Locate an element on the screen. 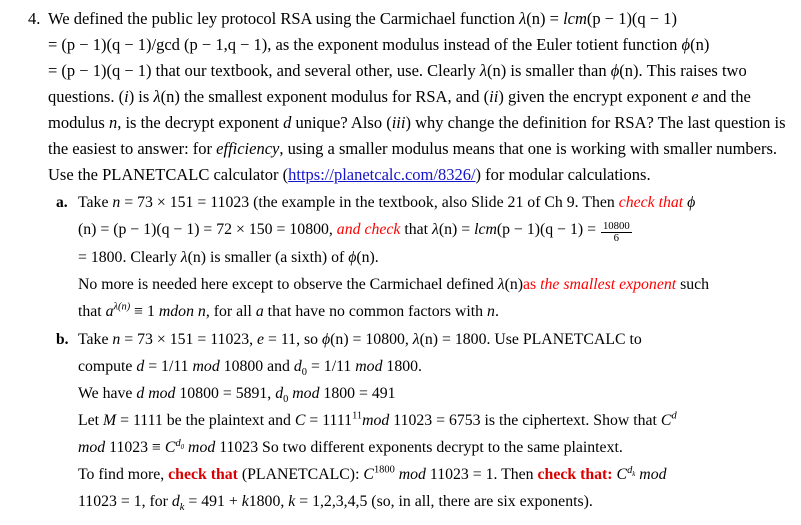 This screenshot has width=801, height=525. variable-n: n is located at coordinates (113, 122).